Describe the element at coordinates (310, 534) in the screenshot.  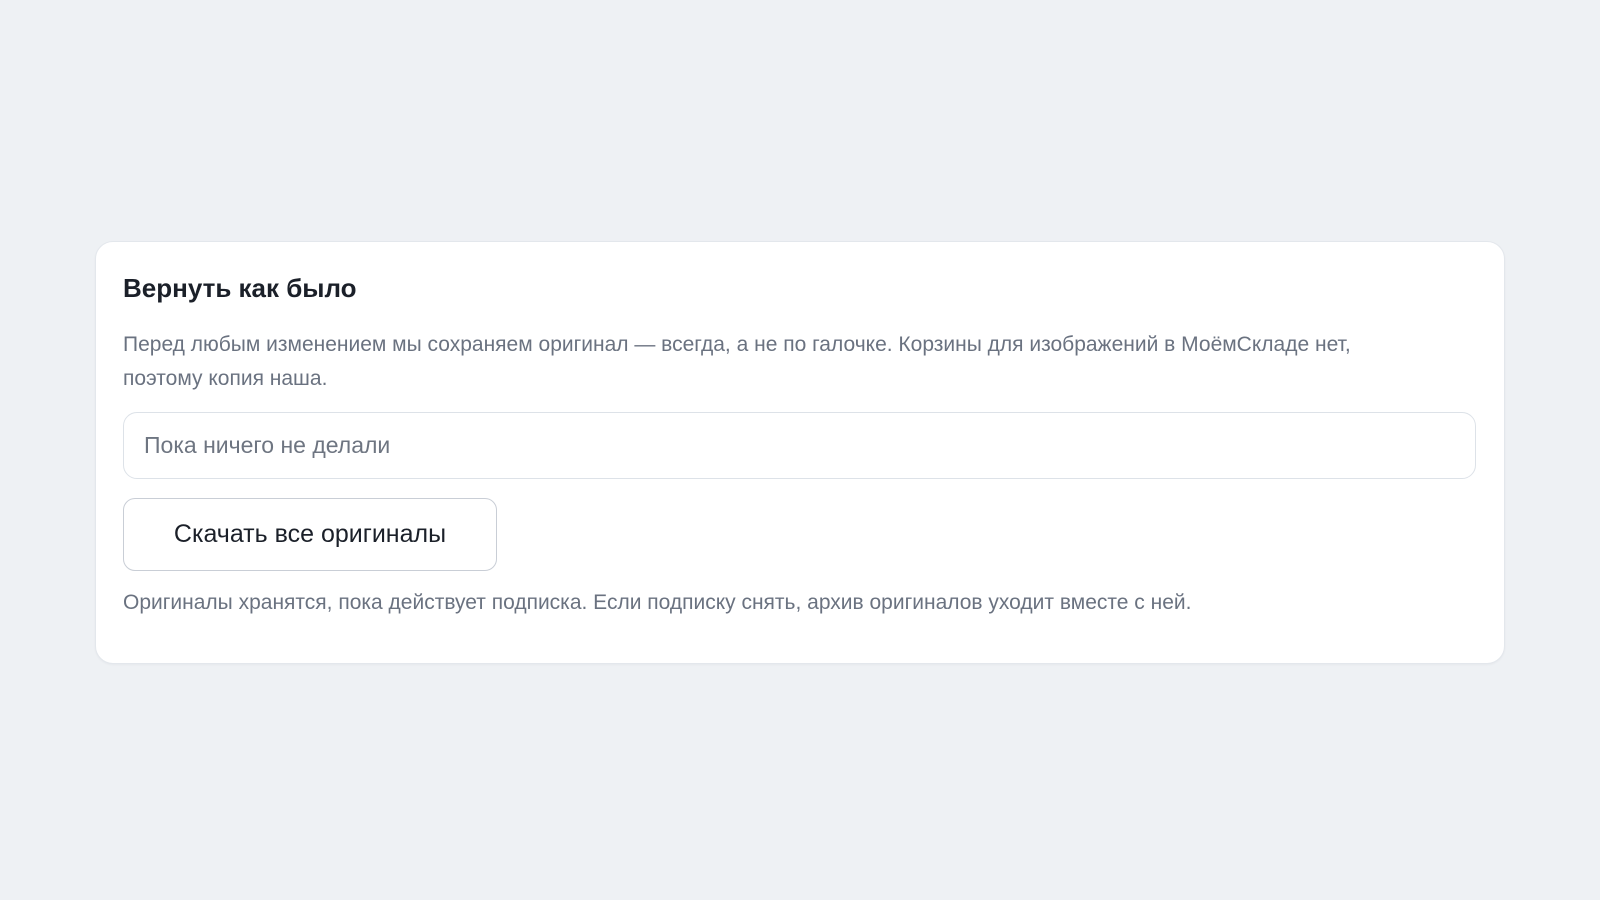
I see `download-all-originals-button: Скачать все оригиналы` at that location.